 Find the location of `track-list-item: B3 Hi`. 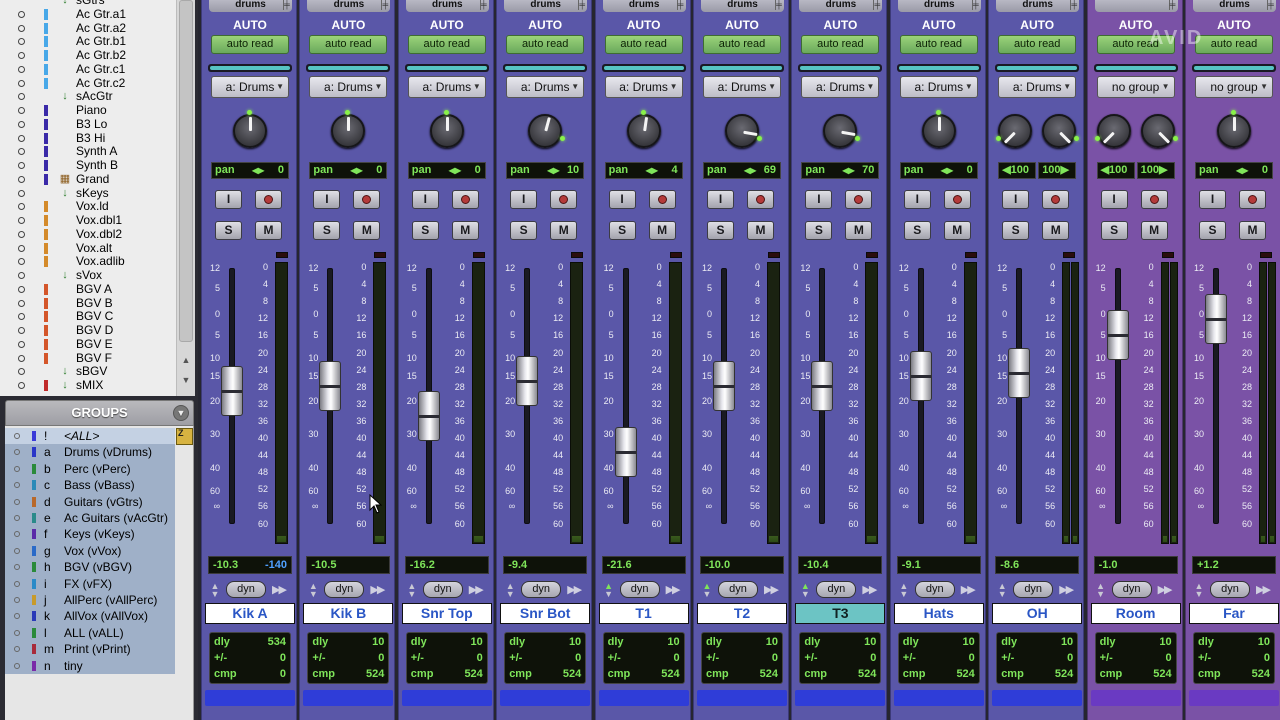

track-list-item: B3 Hi is located at coordinates (88, 138).